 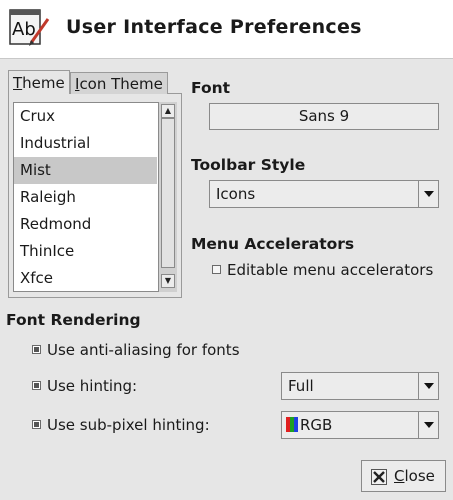 I want to click on subpixel-value: RGB, so click(x=316, y=425).